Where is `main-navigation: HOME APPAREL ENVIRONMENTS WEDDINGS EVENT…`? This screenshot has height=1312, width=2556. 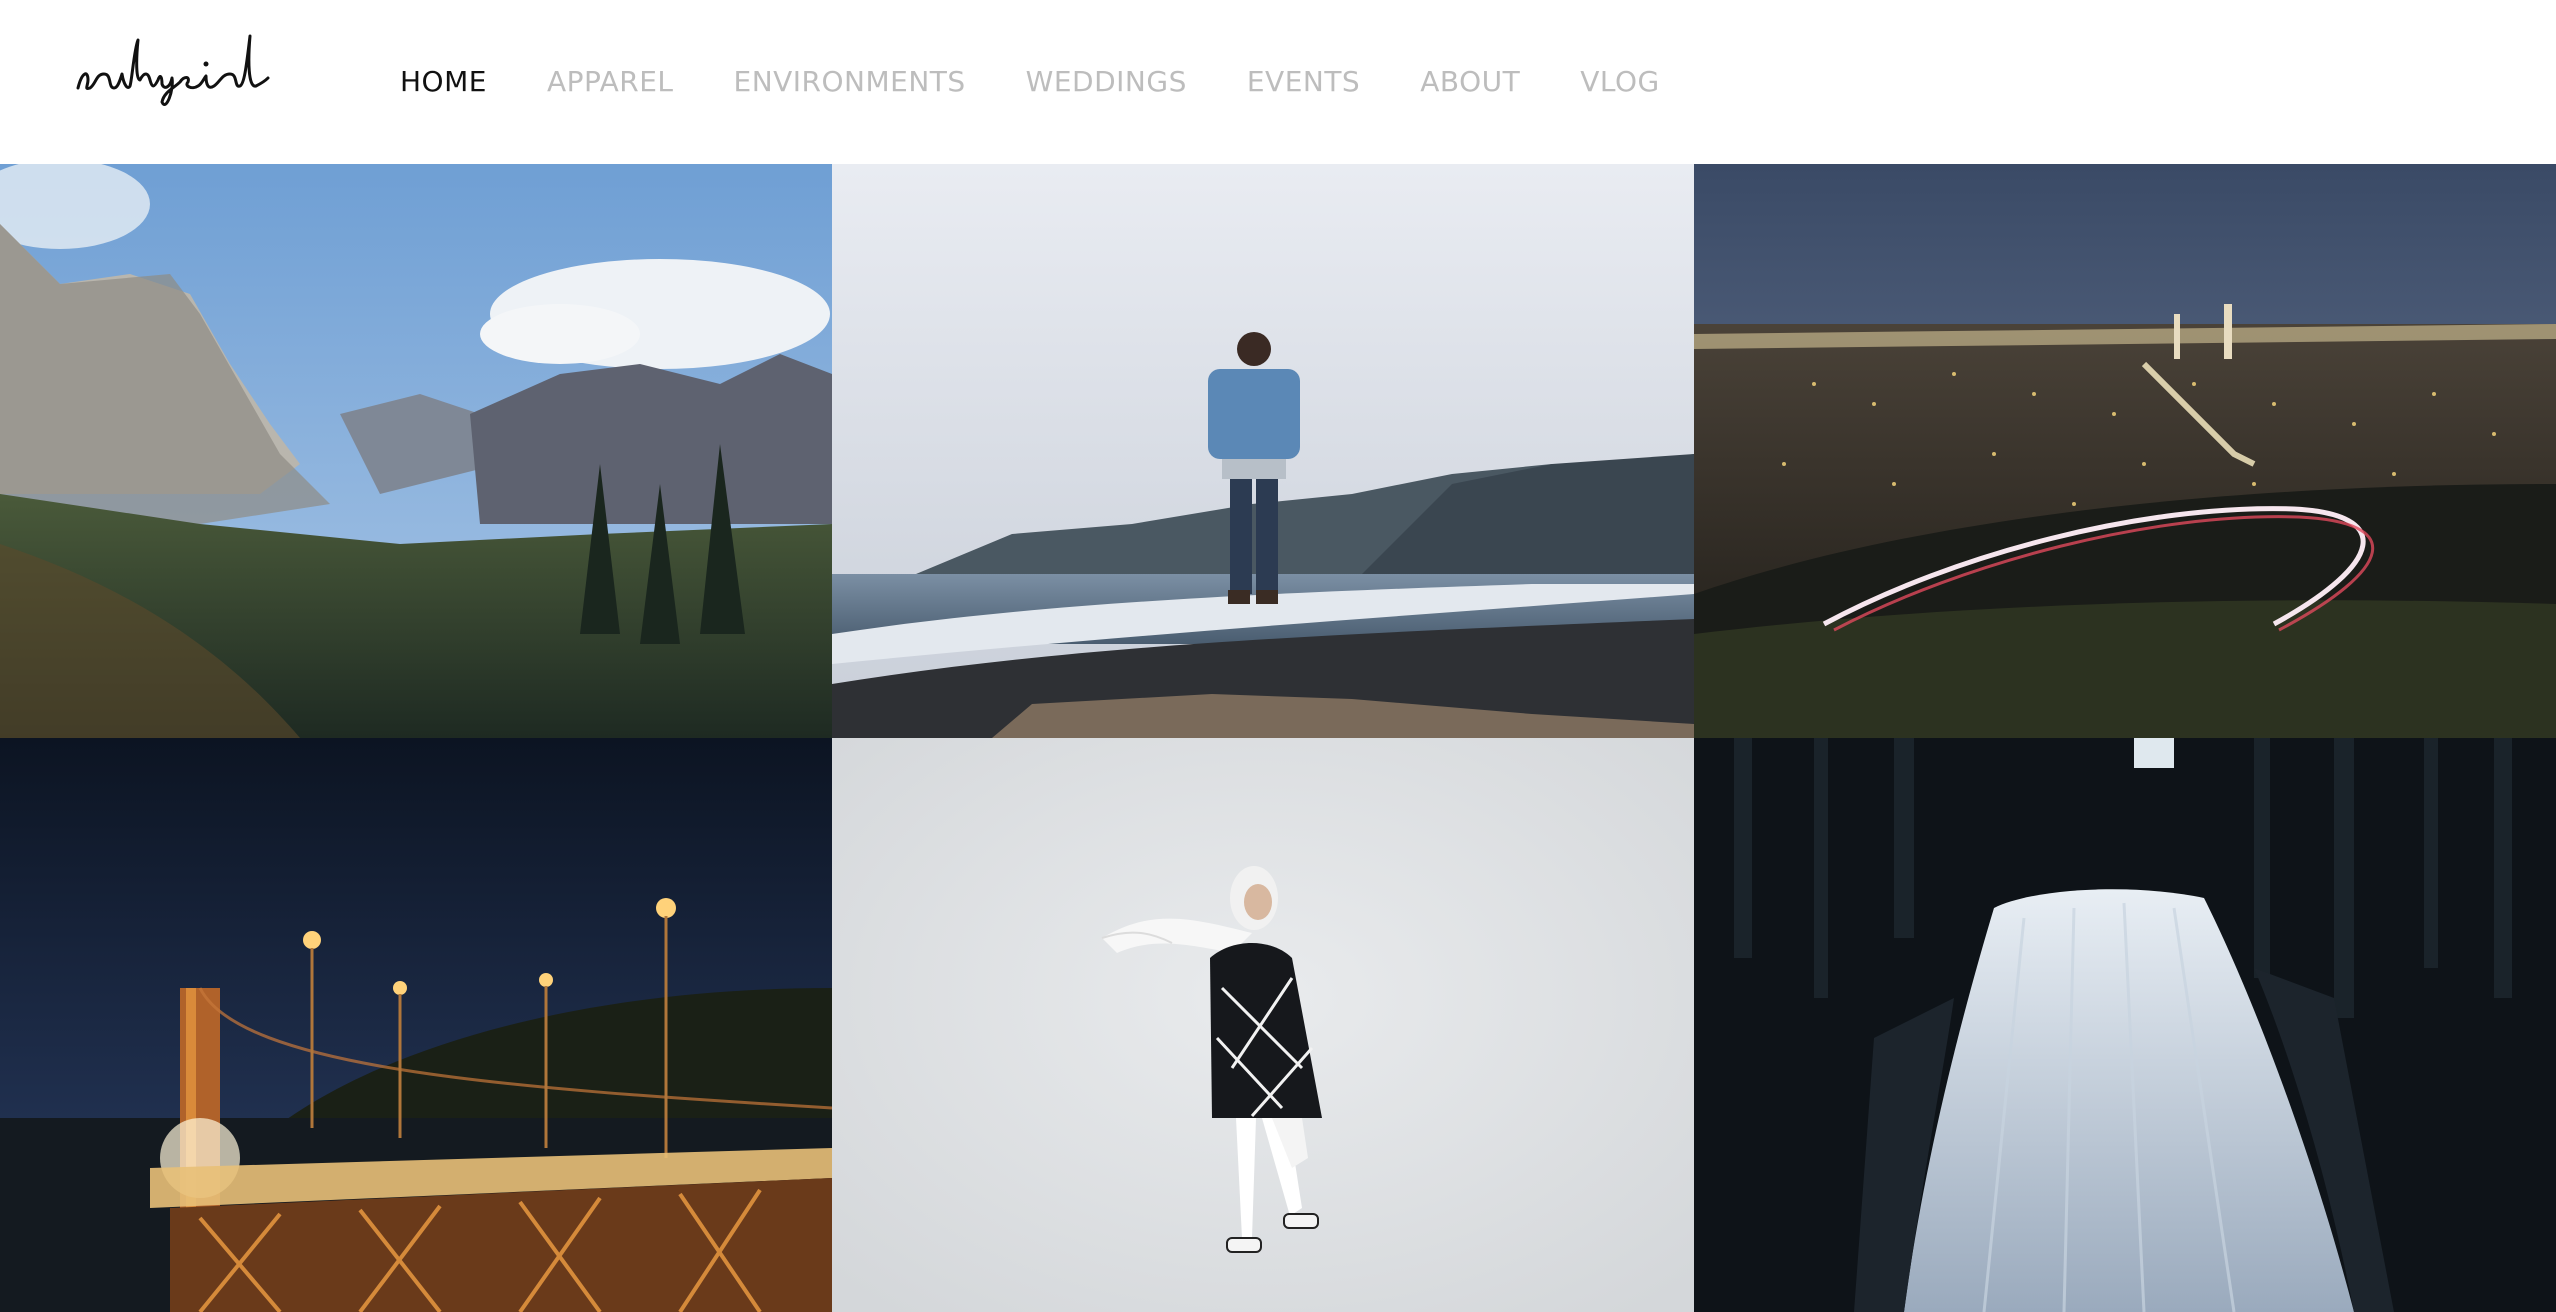 main-navigation: HOME APPAREL ENVIRONMENTS WEDDINGS EVENT… is located at coordinates (1060, 82).